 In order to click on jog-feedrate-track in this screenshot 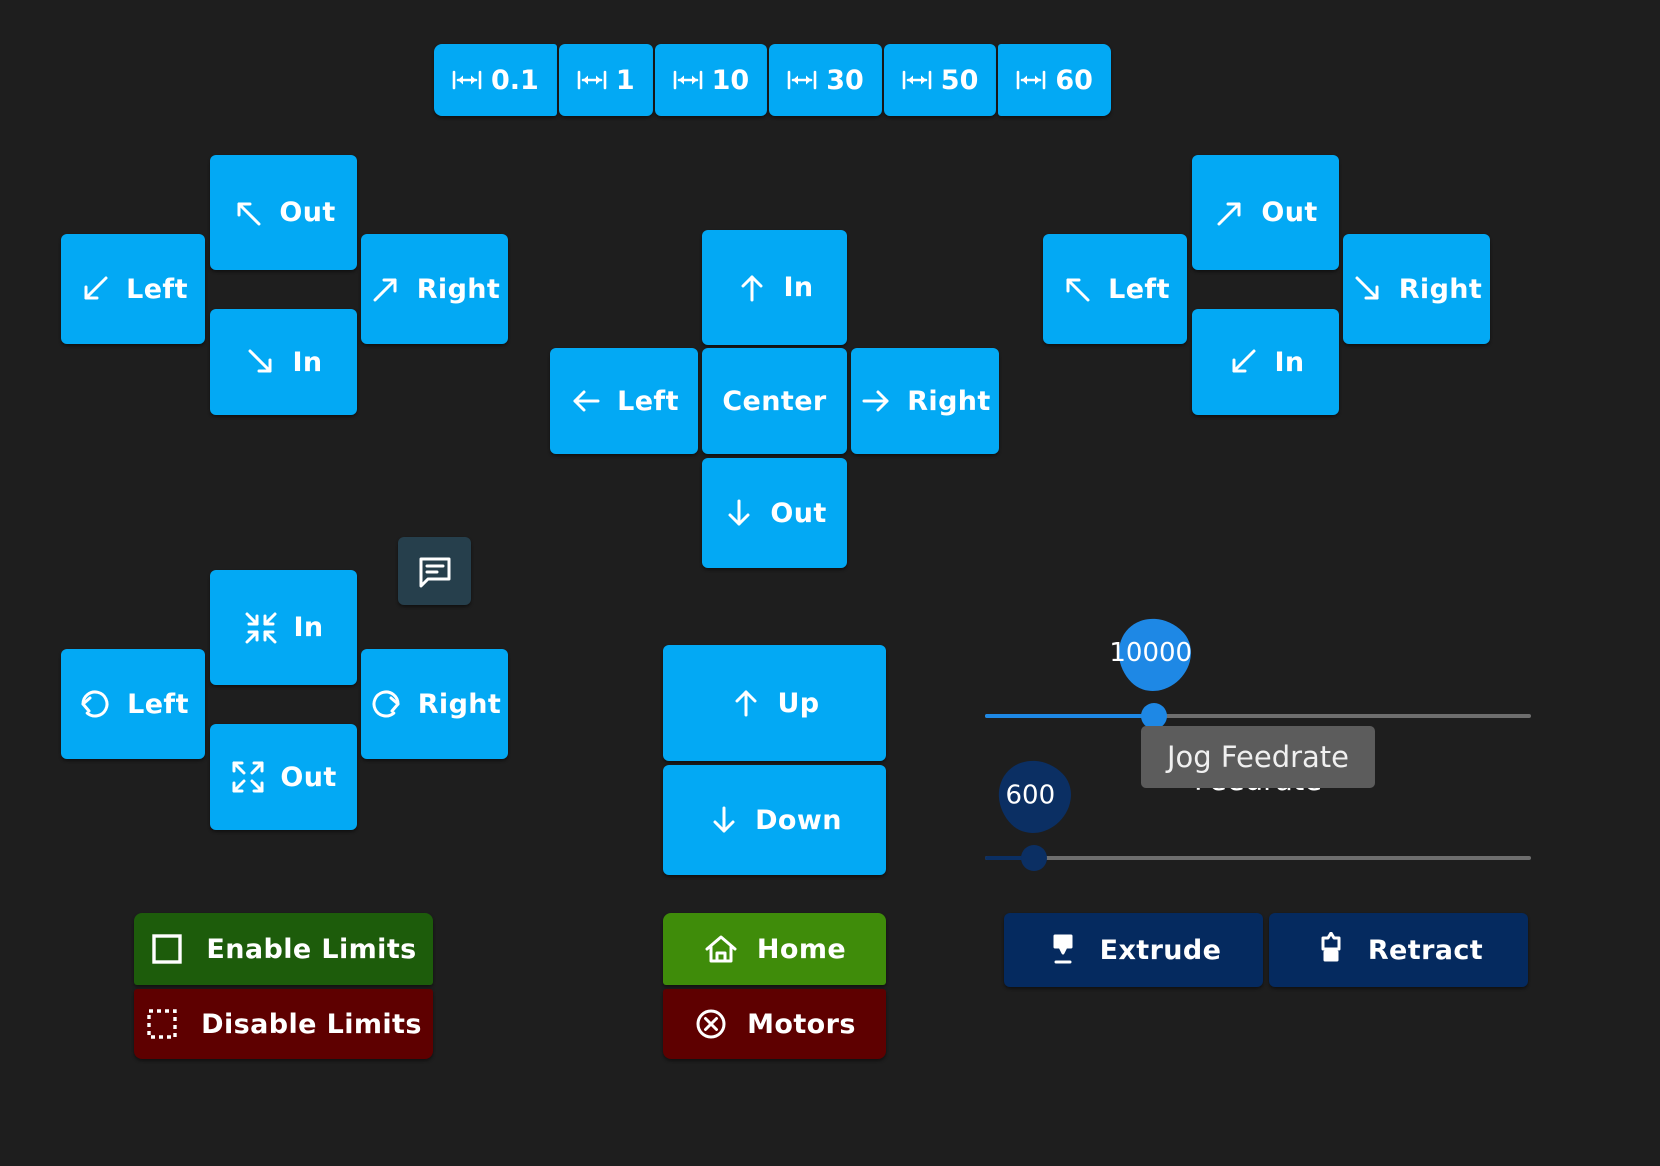, I will do `click(1258, 716)`.